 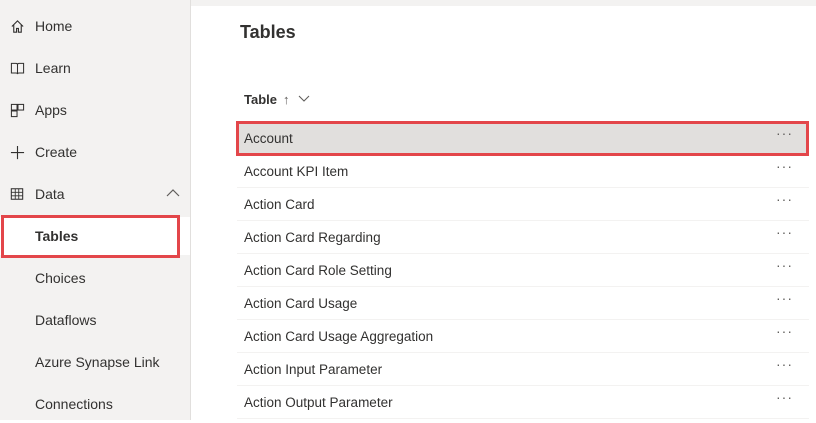 I want to click on nav-azure-synapse-link-label: Azure Synapse Link, so click(x=97, y=362).